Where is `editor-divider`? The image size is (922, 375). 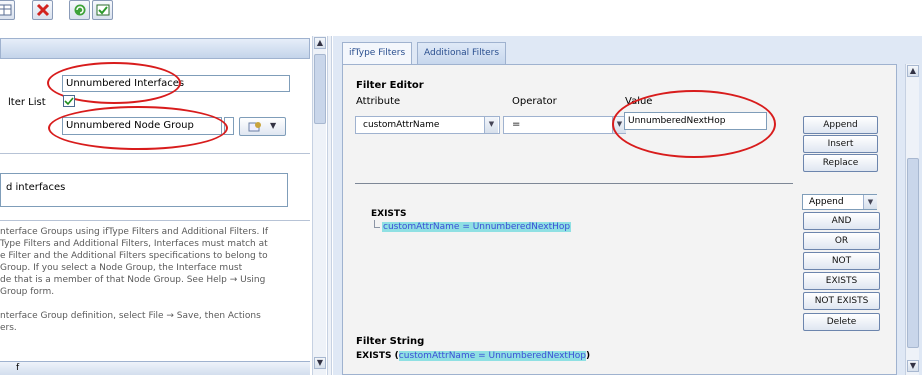
editor-divider is located at coordinates (574, 183).